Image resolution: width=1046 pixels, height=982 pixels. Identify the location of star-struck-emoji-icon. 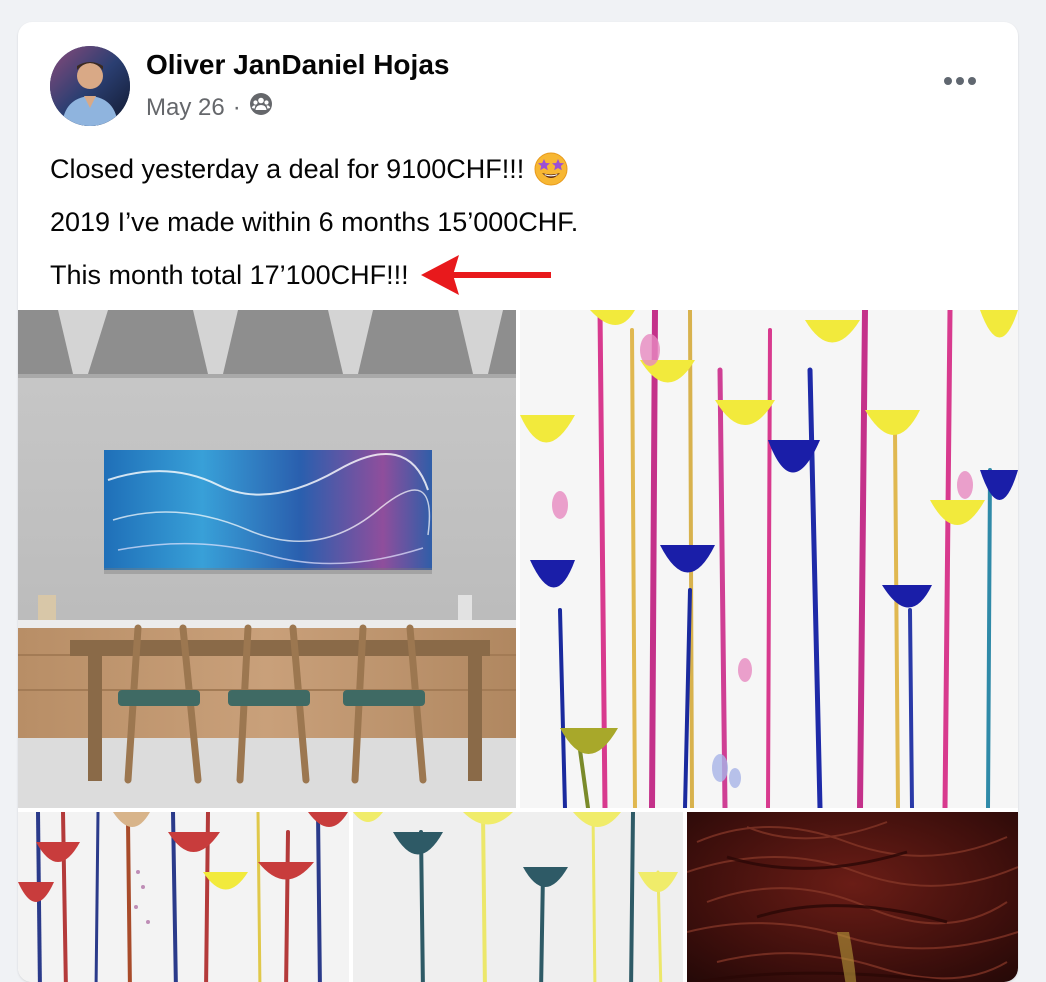
(551, 169).